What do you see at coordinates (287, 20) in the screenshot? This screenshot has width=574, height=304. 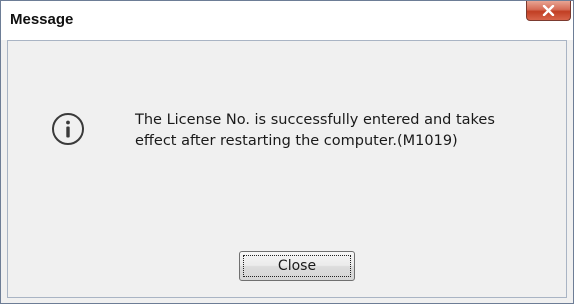 I see `title-bar: Message` at bounding box center [287, 20].